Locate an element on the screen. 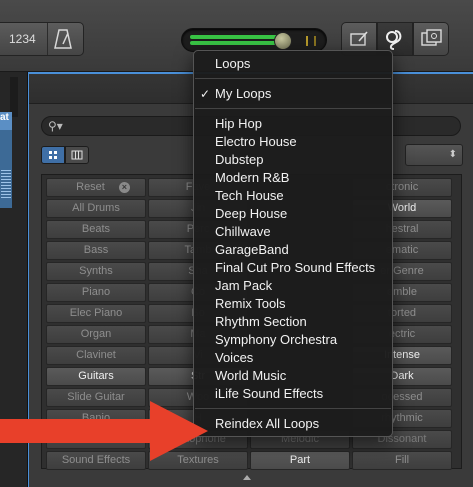 This screenshot has width=473, height=487. keyword-button: Bass is located at coordinates (96, 250).